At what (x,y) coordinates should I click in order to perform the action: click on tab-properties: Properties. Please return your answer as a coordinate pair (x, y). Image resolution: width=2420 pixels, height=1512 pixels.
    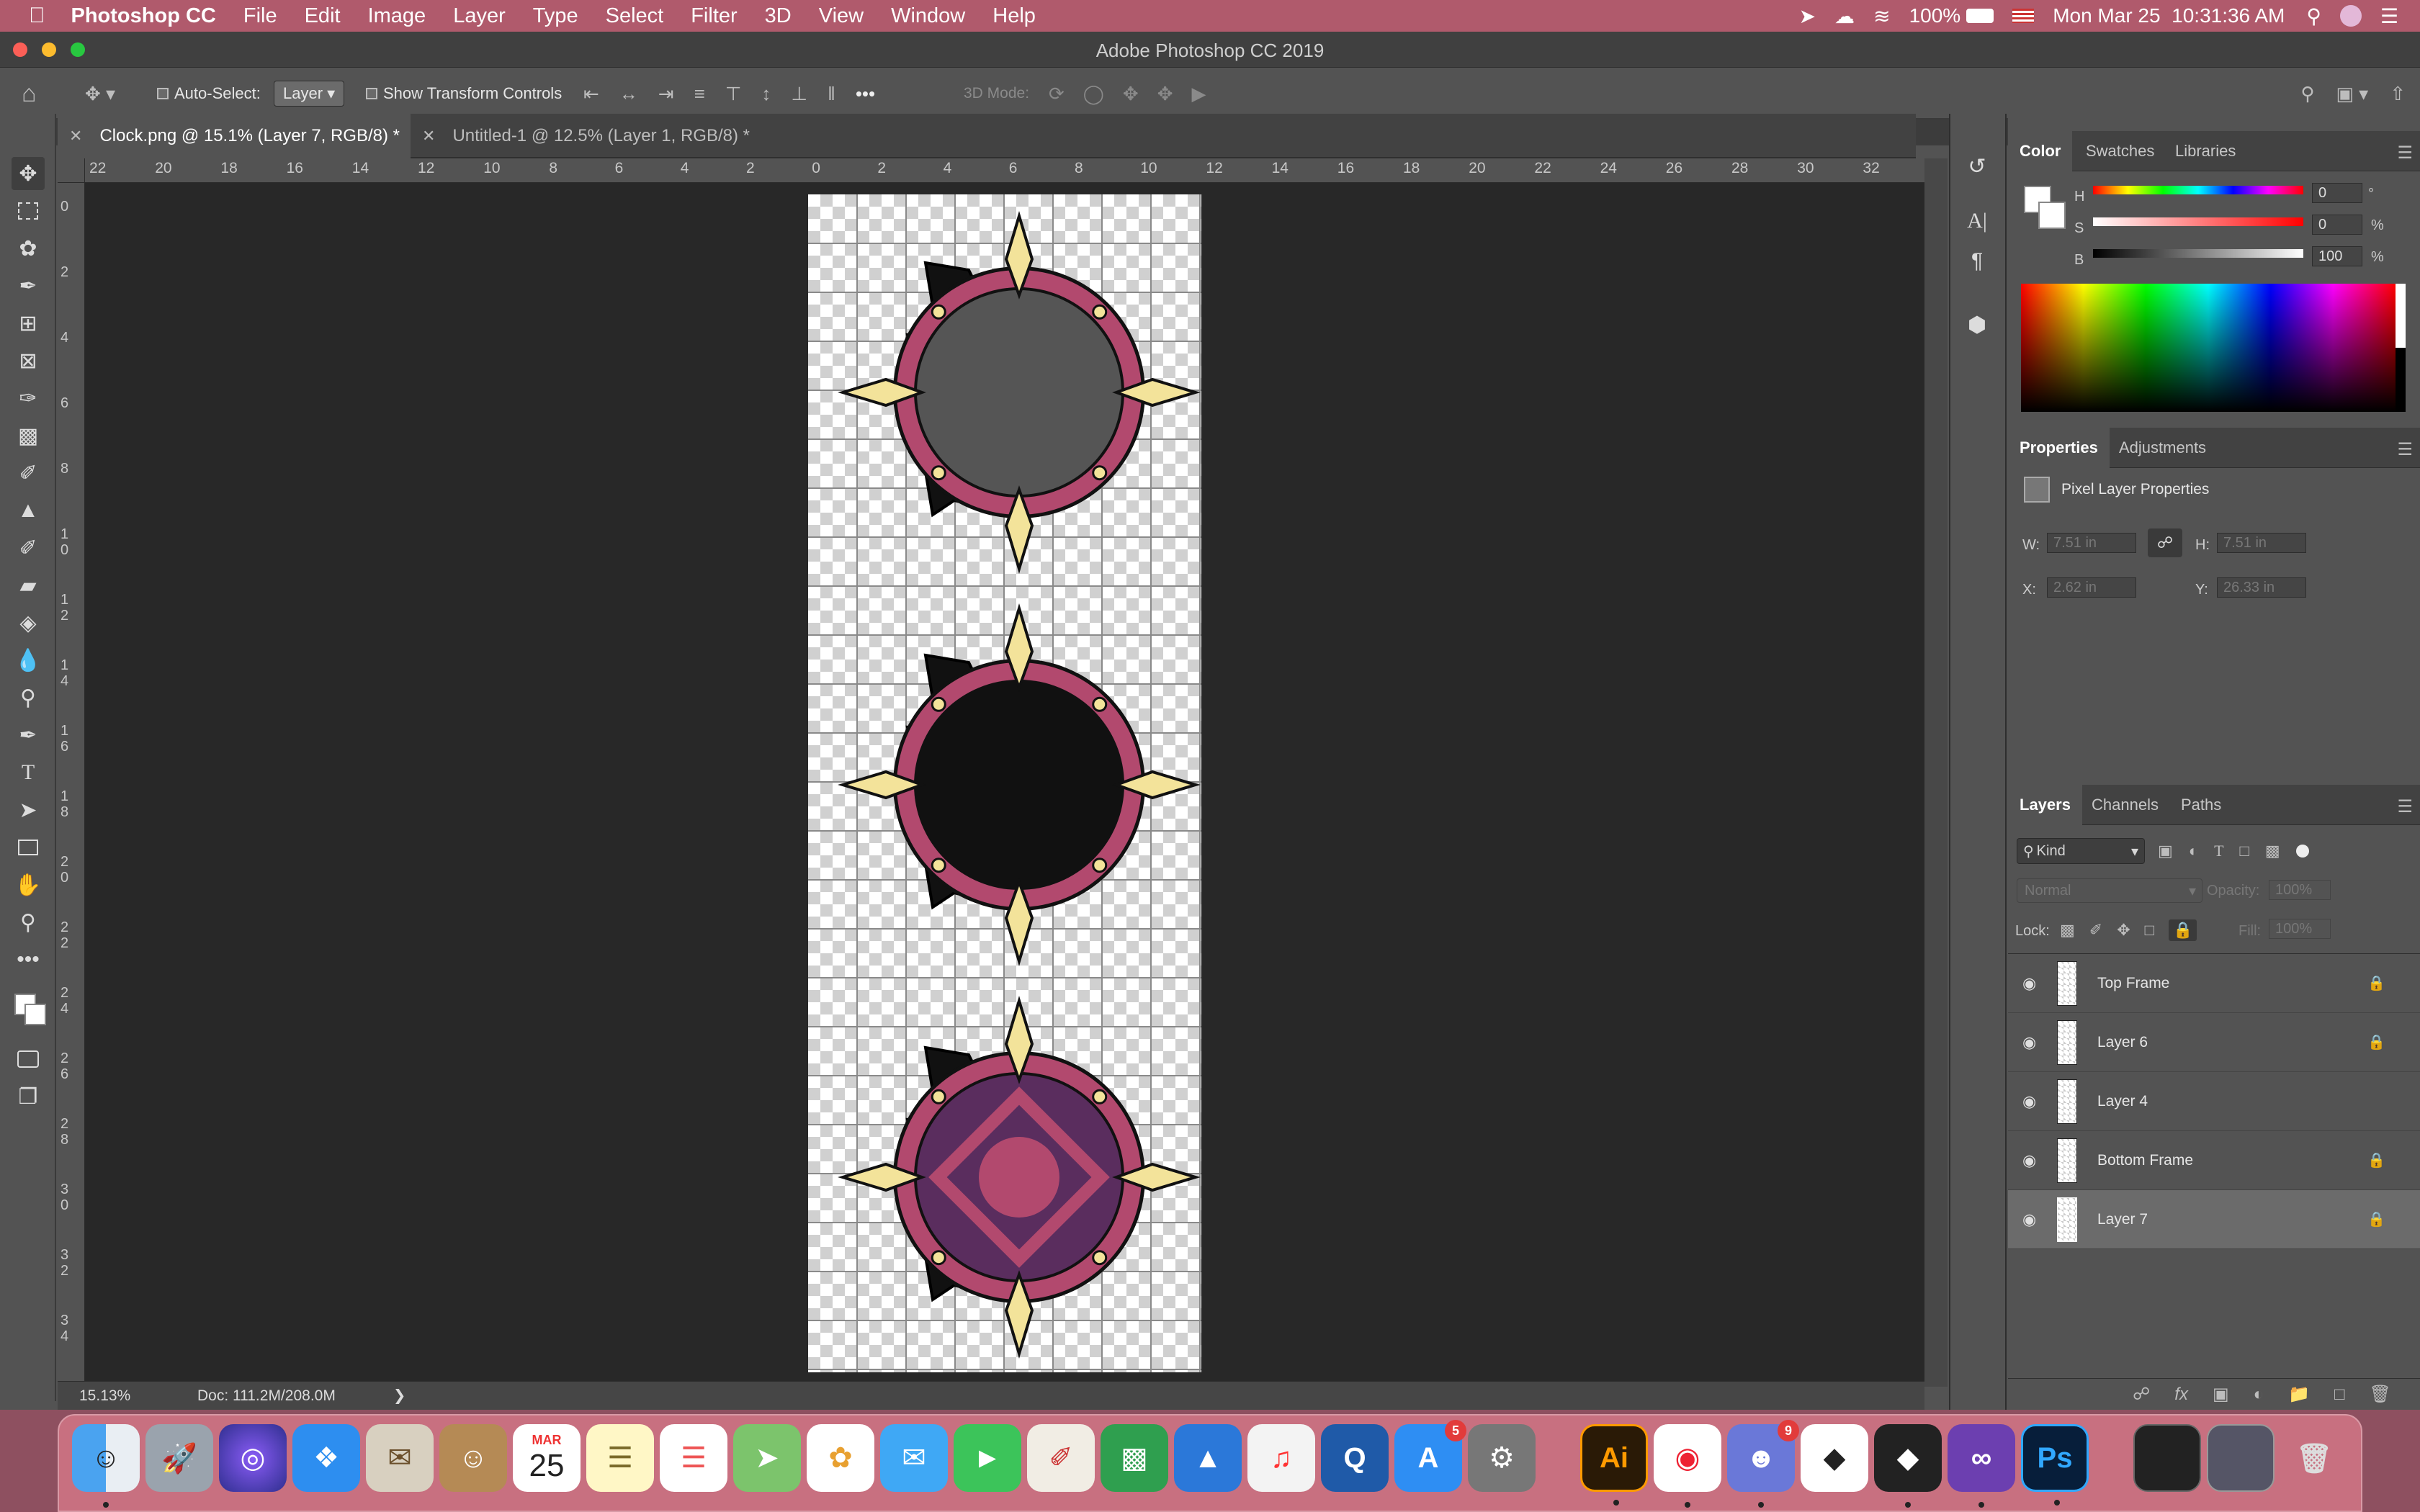
    Looking at the image, I should click on (2059, 448).